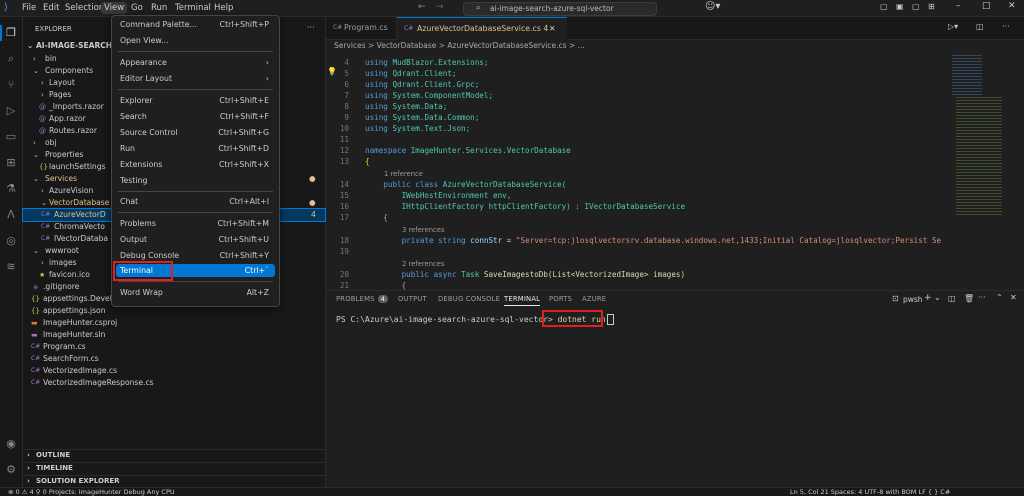  I want to click on menu-edit: Edit, so click(51, 8).